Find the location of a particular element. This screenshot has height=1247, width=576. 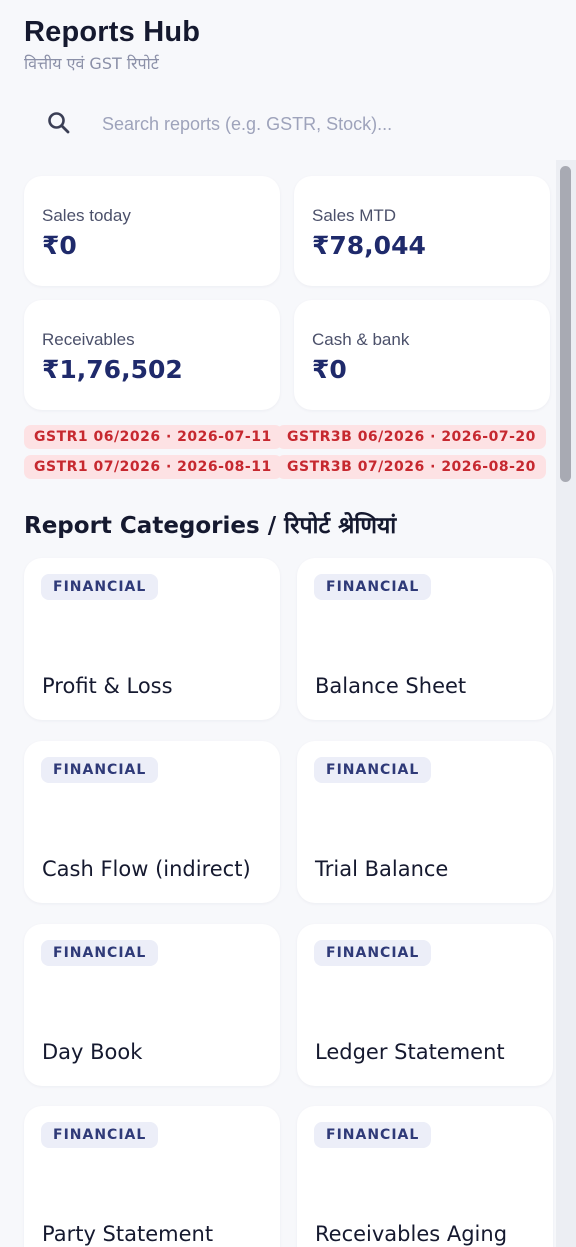

stat-label: Receivables is located at coordinates (88, 339).